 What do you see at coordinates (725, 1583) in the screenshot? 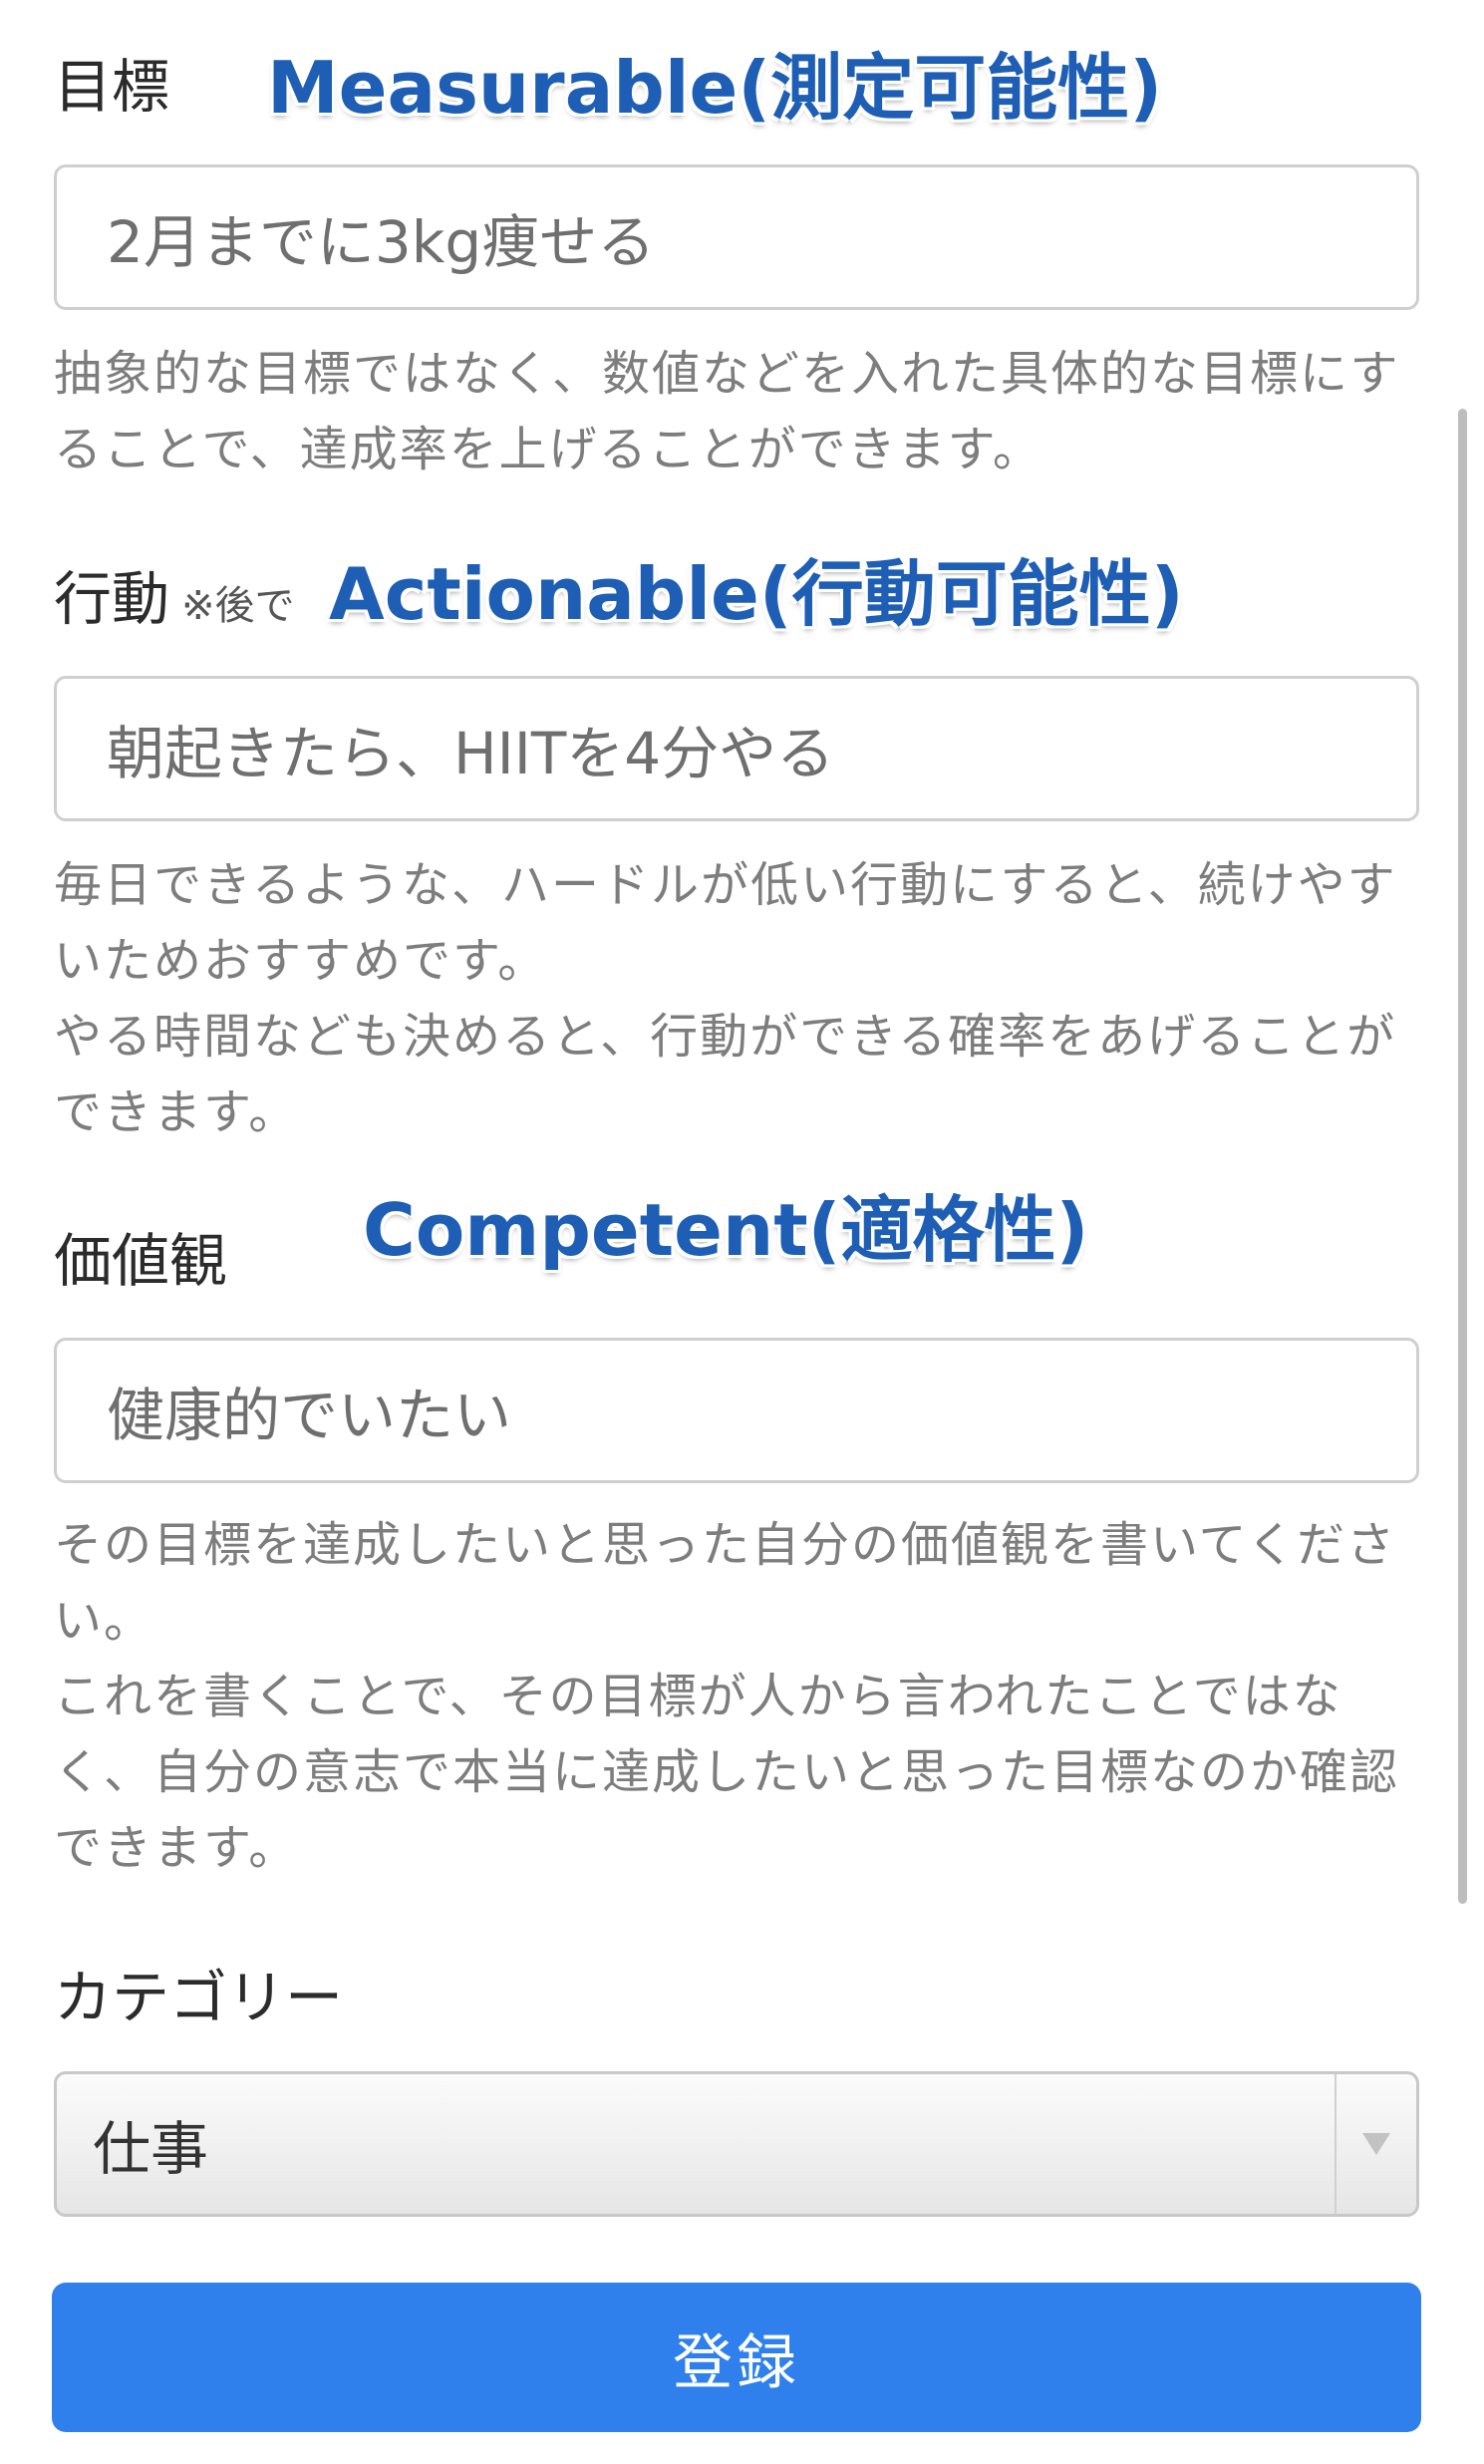
I see `values-help-line-1: その目標を達成したいと思った自分の価値観を書いてください。` at bounding box center [725, 1583].